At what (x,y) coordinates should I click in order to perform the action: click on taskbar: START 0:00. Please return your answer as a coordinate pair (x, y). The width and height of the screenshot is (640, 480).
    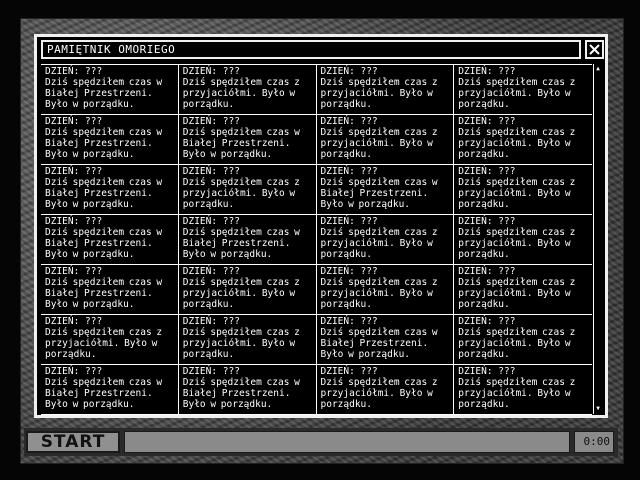
    Looking at the image, I should click on (321, 442).